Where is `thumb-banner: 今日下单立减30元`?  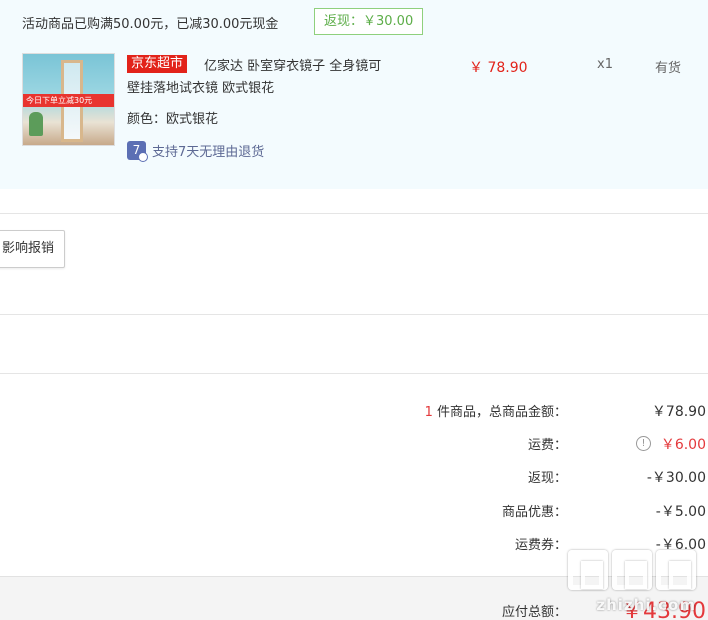
thumb-banner: 今日下单立减30元 is located at coordinates (68, 100).